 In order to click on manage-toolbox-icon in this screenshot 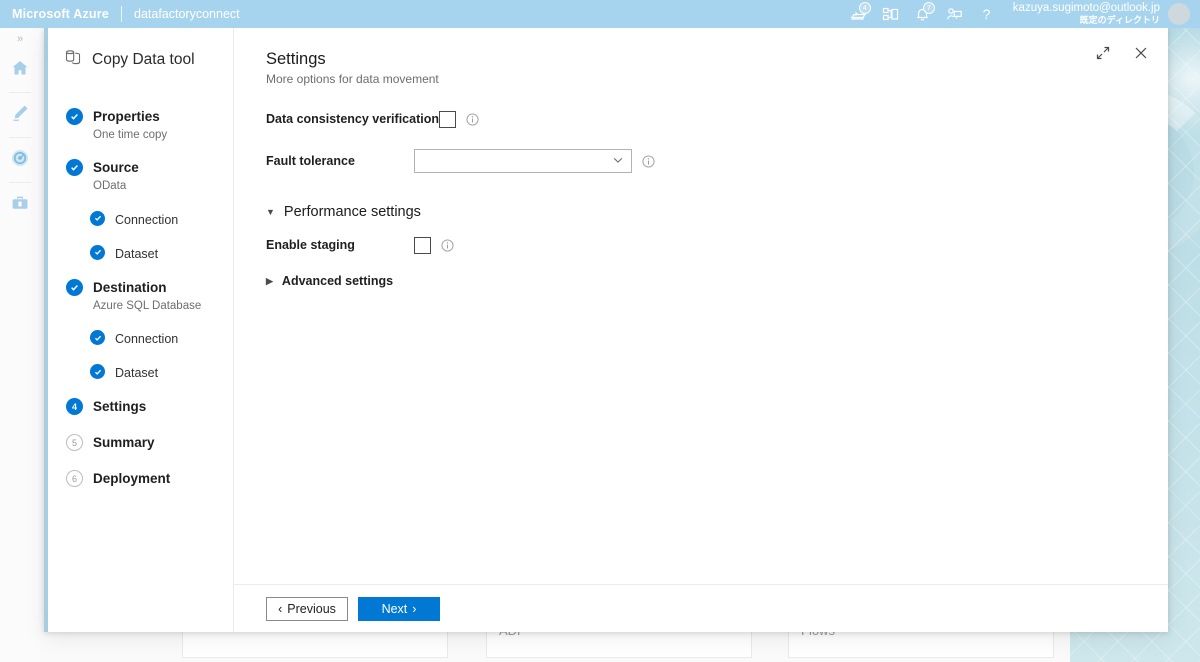, I will do `click(20, 205)`.